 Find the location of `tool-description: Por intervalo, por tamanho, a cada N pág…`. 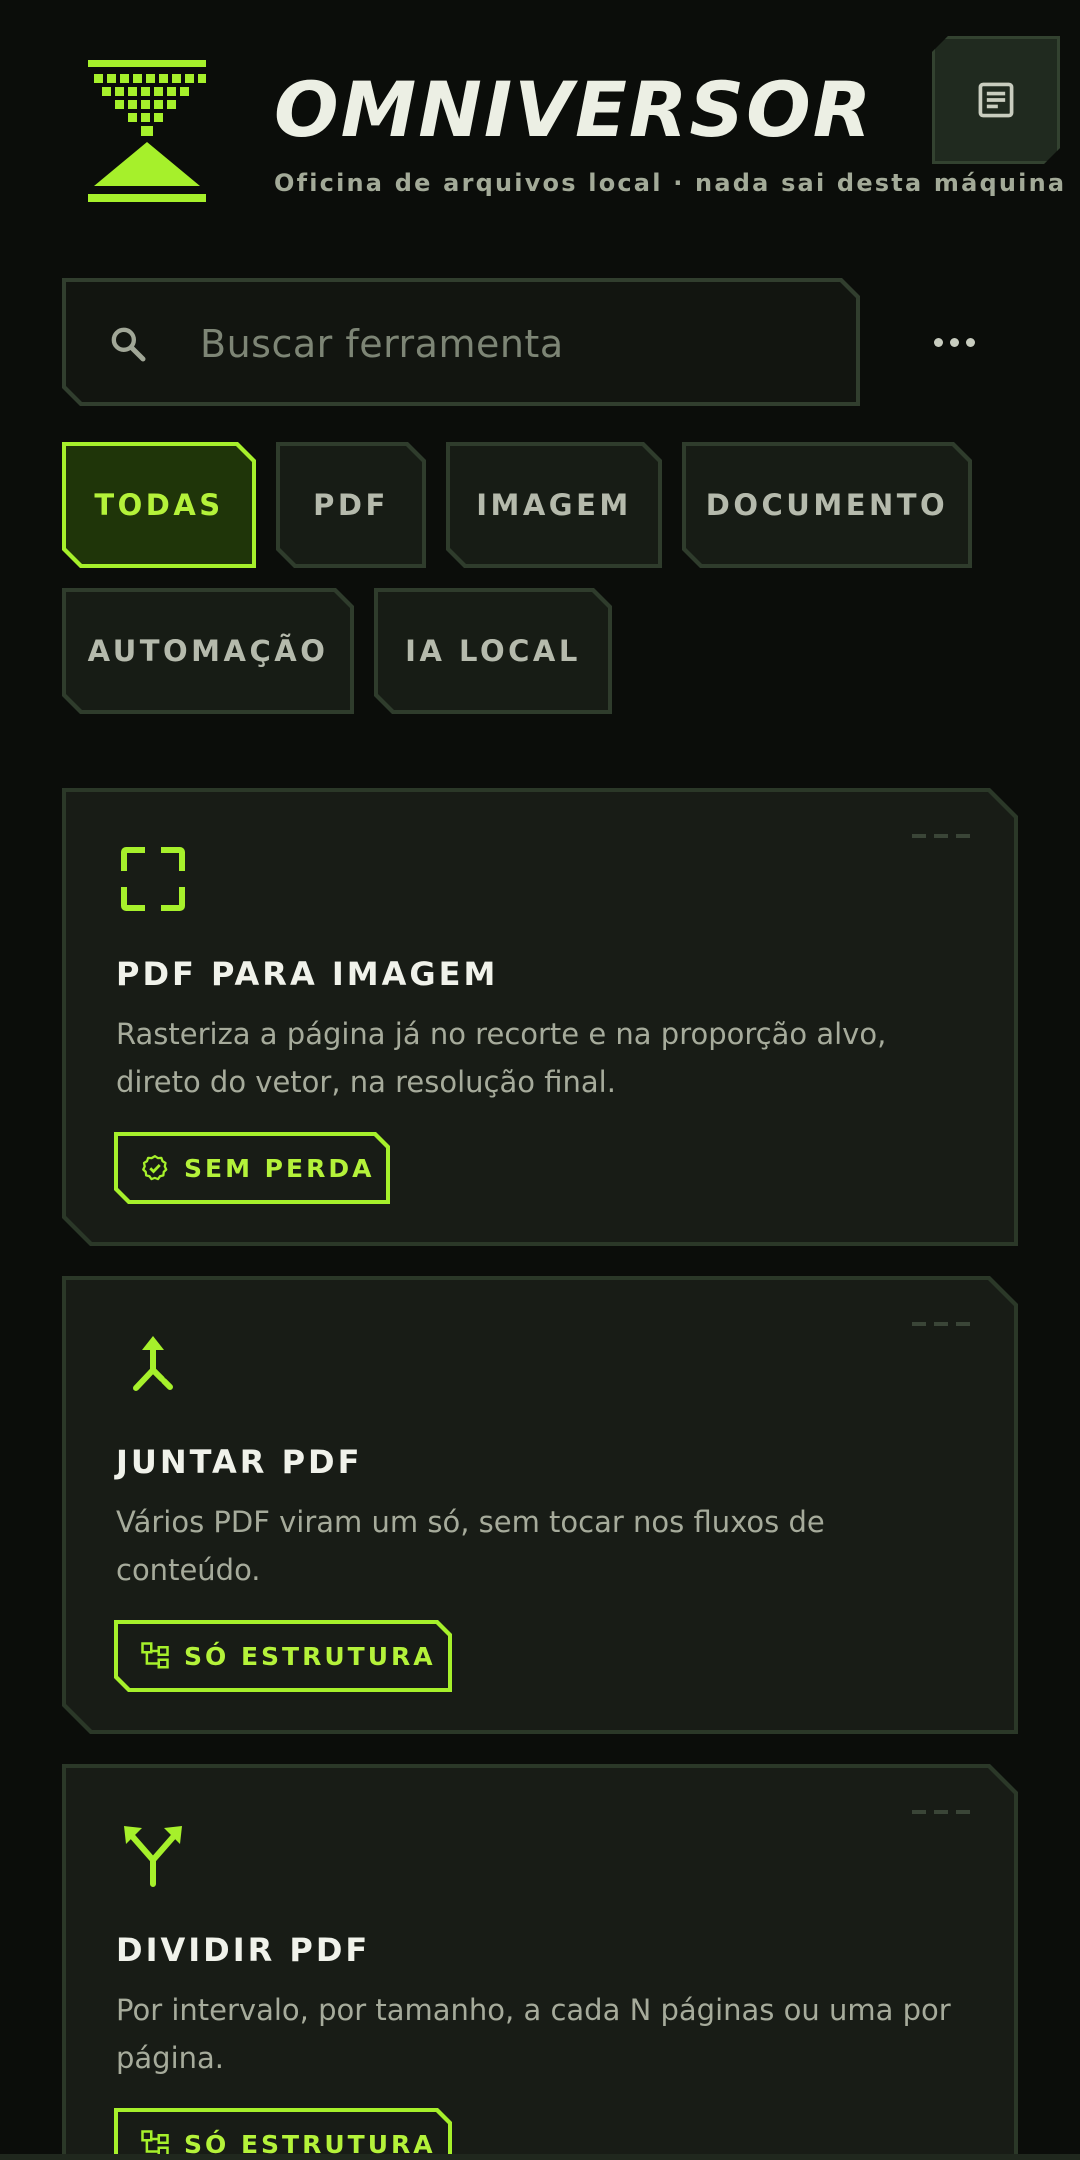

tool-description: Por intervalo, por tamanho, a cada N pág… is located at coordinates (533, 2034).